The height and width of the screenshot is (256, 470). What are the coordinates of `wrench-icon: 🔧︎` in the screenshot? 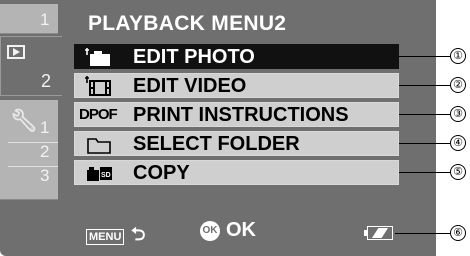 It's located at (24, 120).